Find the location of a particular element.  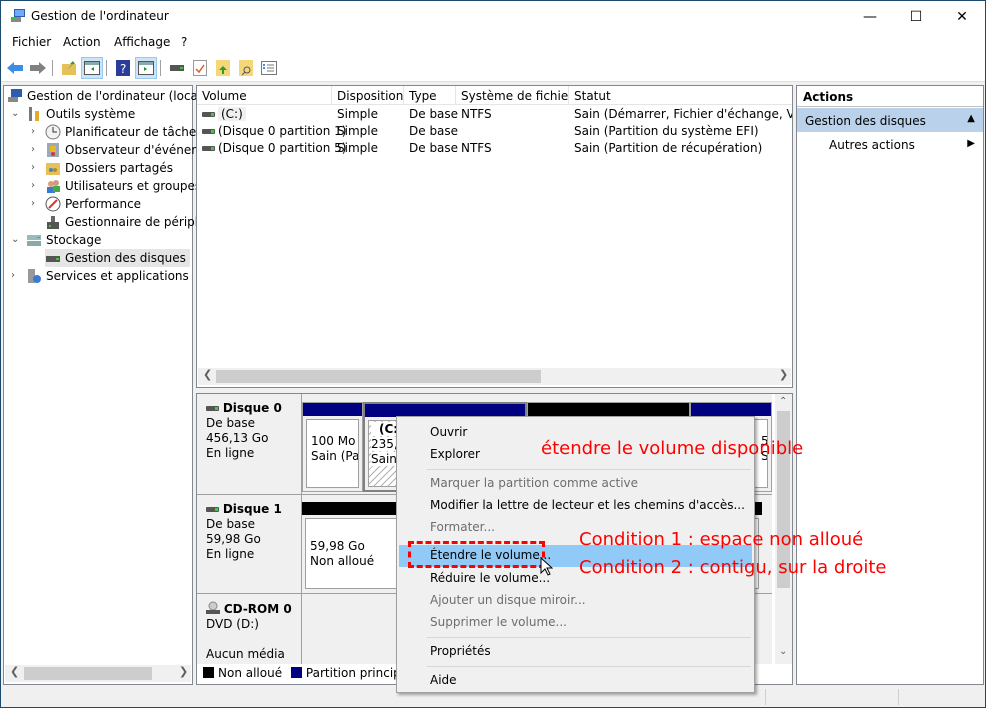

minimize-button: — is located at coordinates (870, 16).